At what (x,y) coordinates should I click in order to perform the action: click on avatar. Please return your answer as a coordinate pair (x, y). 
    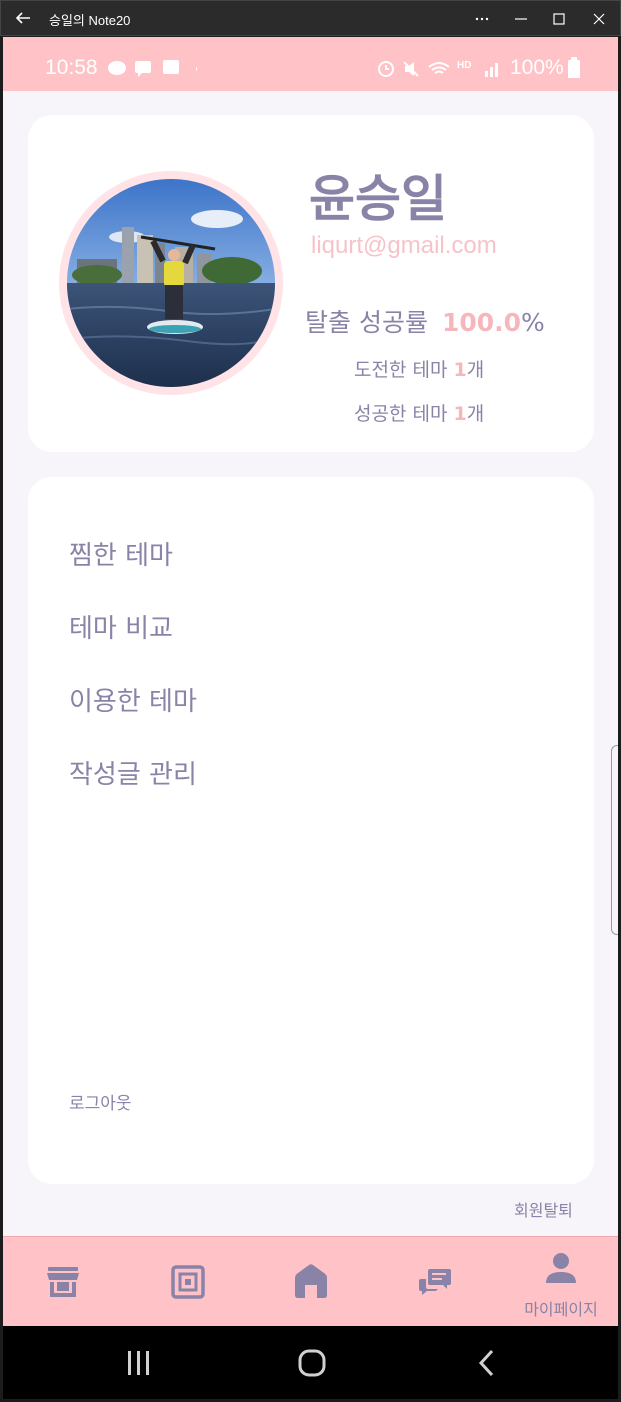
    Looking at the image, I should click on (171, 283).